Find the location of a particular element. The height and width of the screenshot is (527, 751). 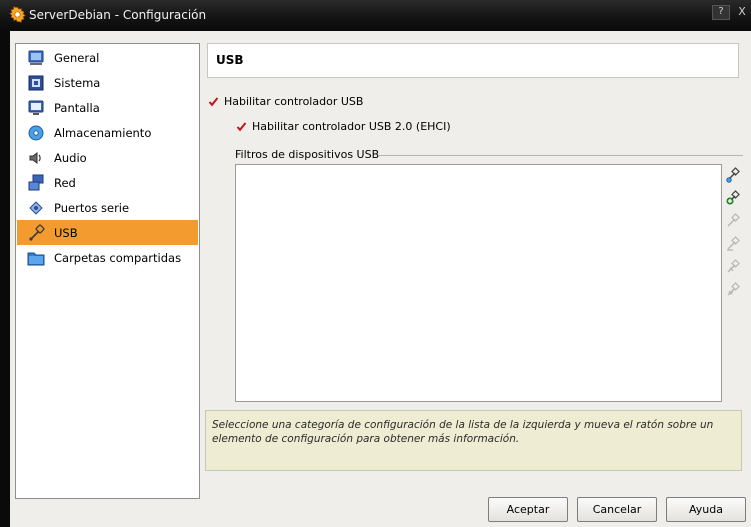

general-icon is located at coordinates (36, 57).